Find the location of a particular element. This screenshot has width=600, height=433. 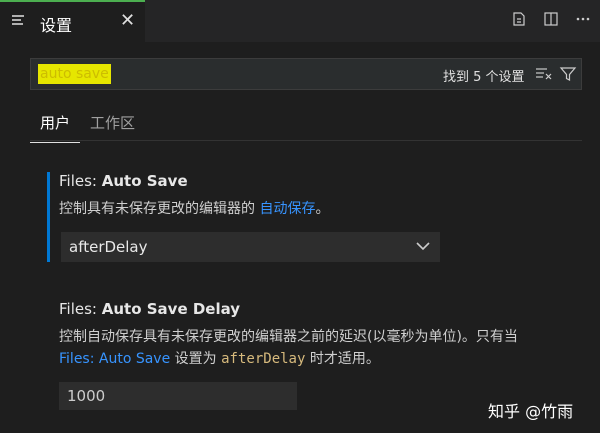

desc-text: 控制自动保存具有未保存更改的编辑器之前的延迟(以毫秒为单位)。只有当 is located at coordinates (288, 337).